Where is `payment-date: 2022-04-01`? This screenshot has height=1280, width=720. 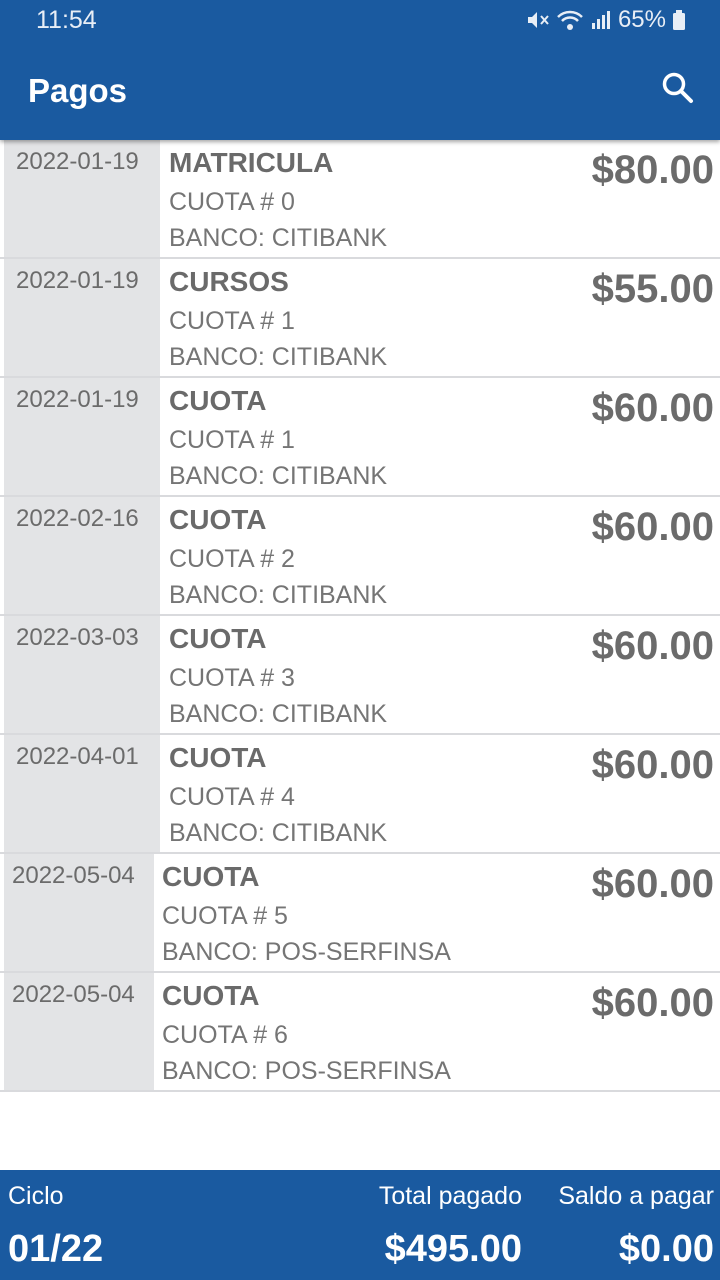
payment-date: 2022-04-01 is located at coordinates (77, 756).